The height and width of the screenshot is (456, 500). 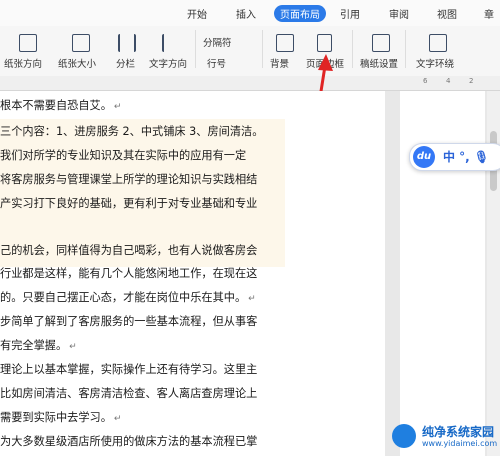 I want to click on document-line: 己的机会，同样值得为自己喝彩，也有人说做客房会, so click(x=129, y=250).